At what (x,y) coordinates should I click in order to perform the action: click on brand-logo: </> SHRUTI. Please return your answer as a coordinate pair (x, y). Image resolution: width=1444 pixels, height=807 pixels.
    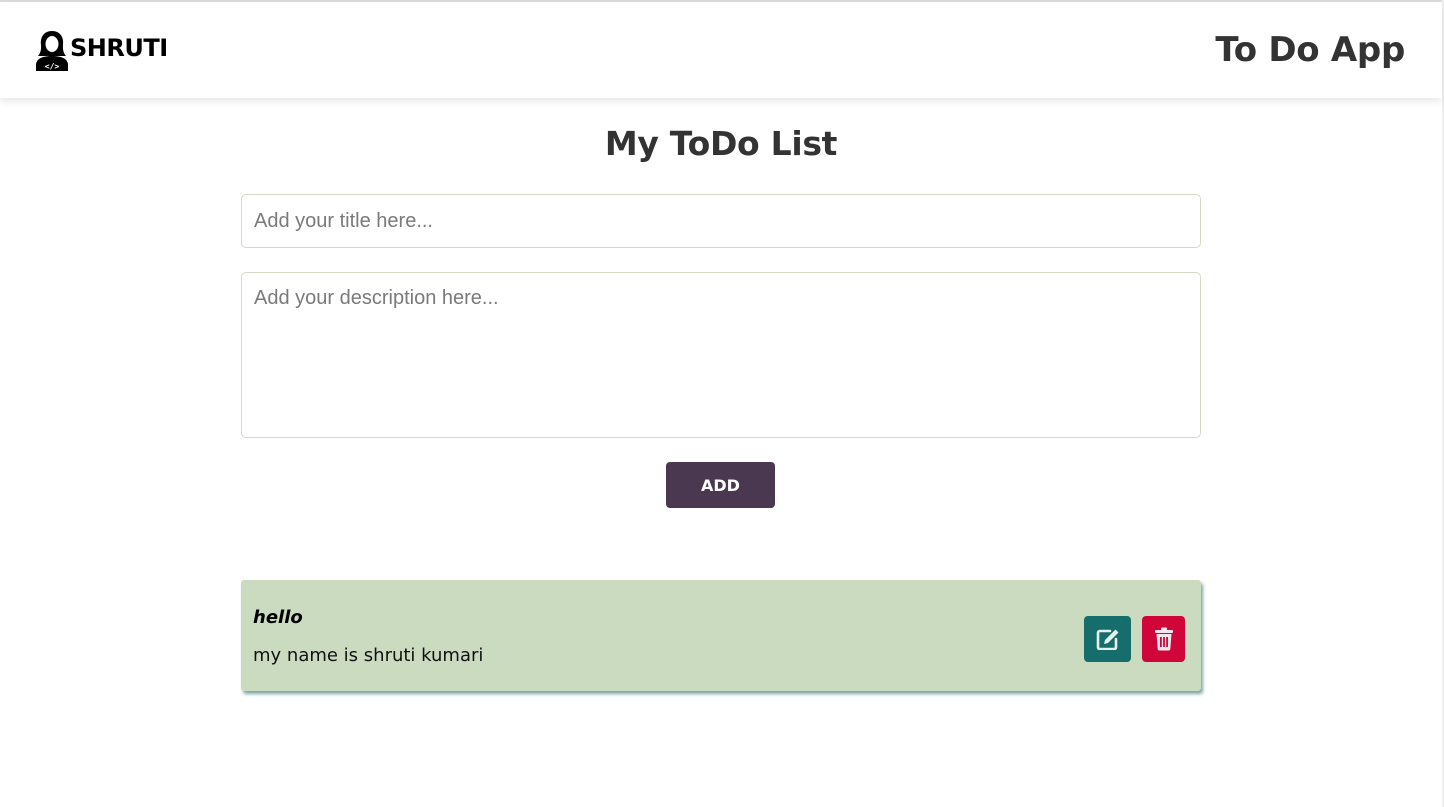
    Looking at the image, I should click on (101, 50).